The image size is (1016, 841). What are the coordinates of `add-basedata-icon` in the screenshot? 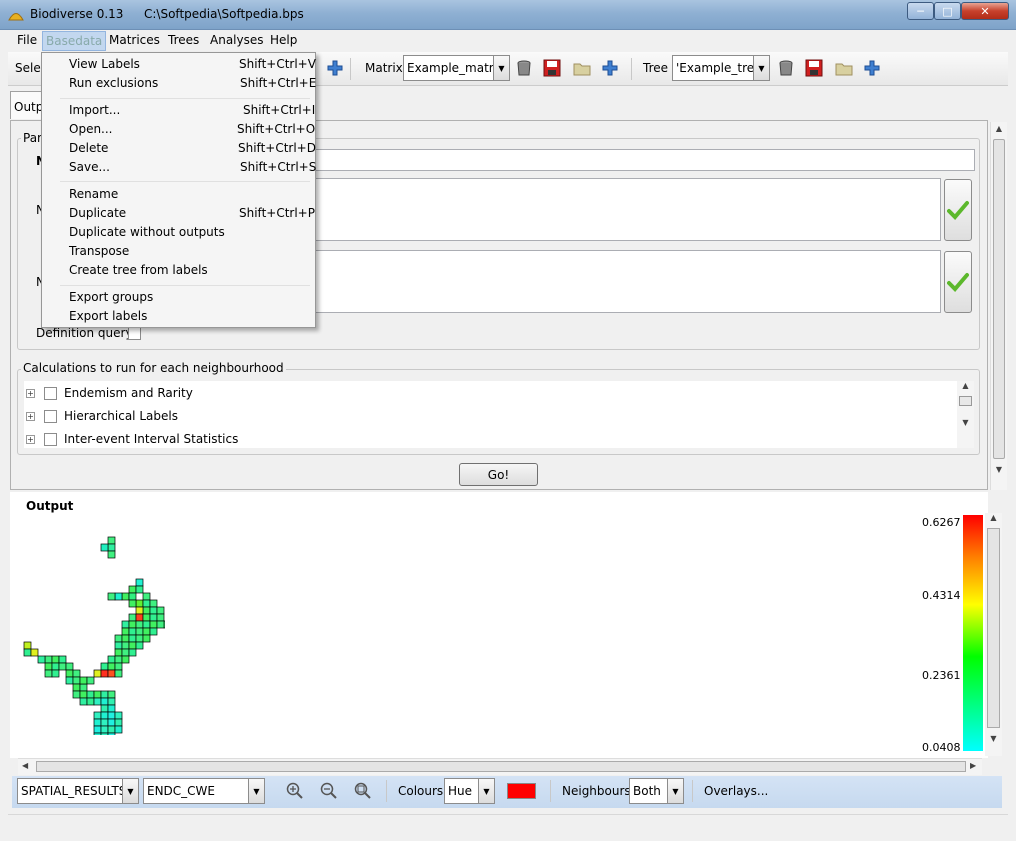 It's located at (335, 68).